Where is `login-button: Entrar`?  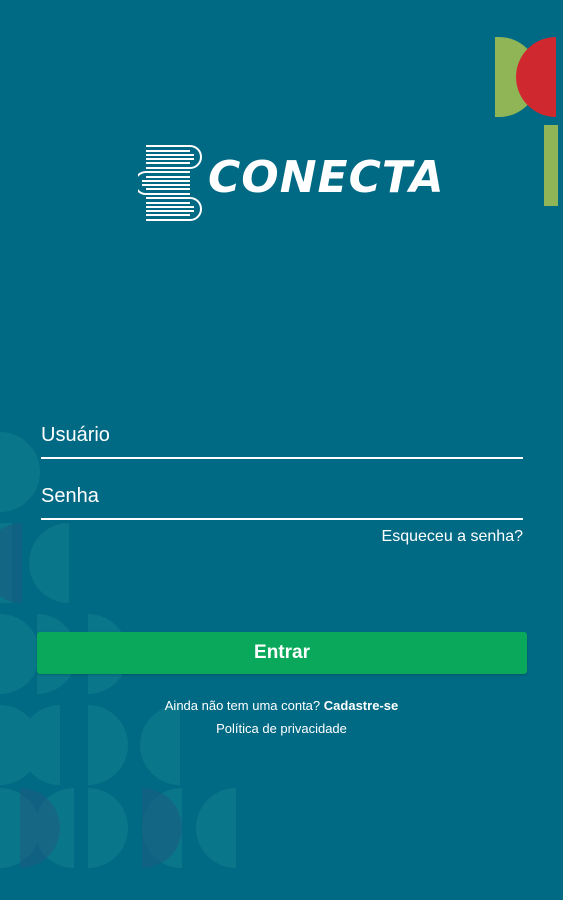 login-button: Entrar is located at coordinates (282, 653).